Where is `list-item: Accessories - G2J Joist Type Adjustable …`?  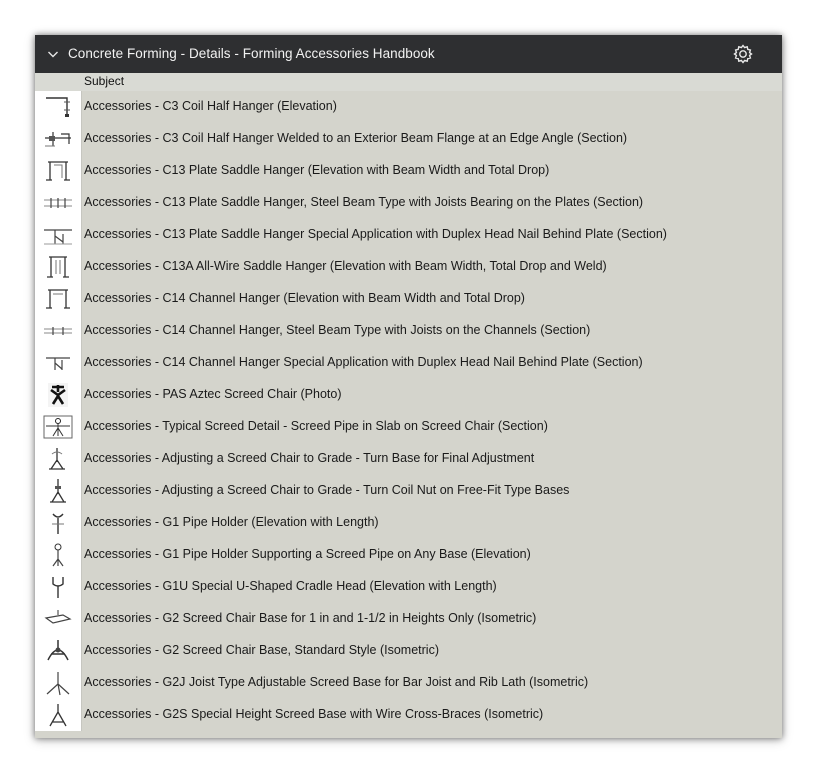
list-item: Accessories - G2J Joist Type Adjustable … is located at coordinates (408, 683).